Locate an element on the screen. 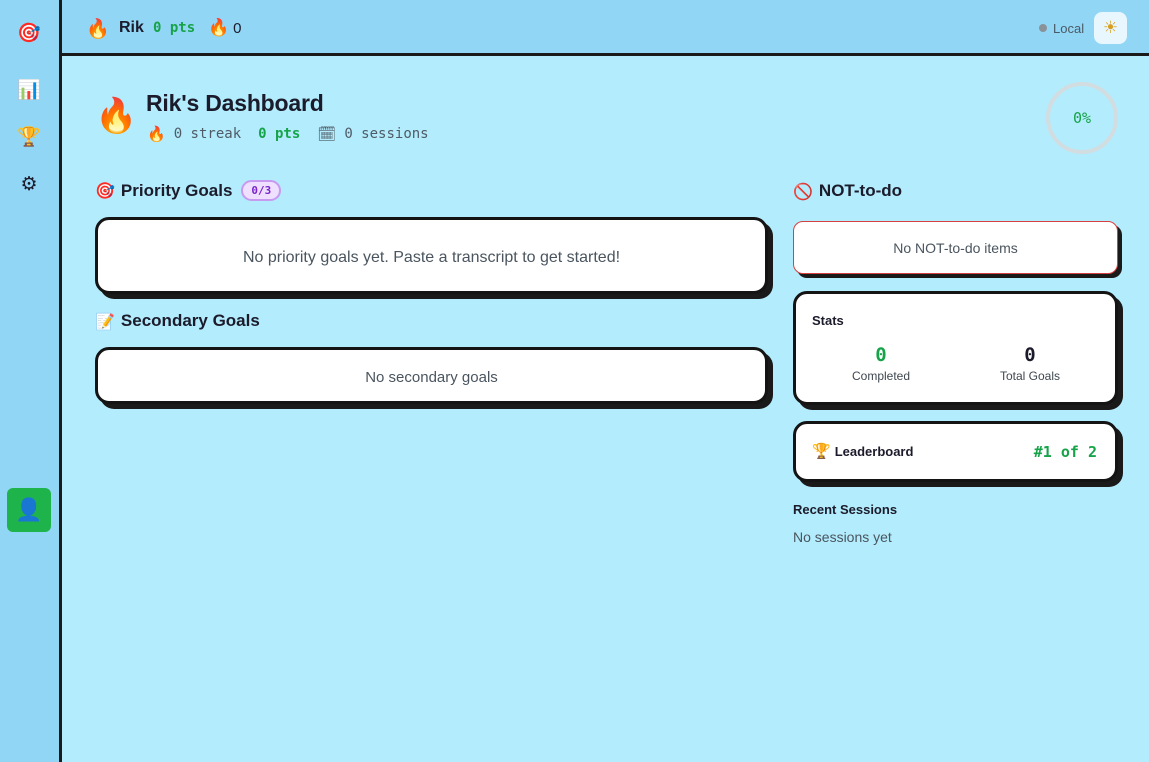 This screenshot has width=1149, height=762. sun-icon: ☀ is located at coordinates (1110, 28).